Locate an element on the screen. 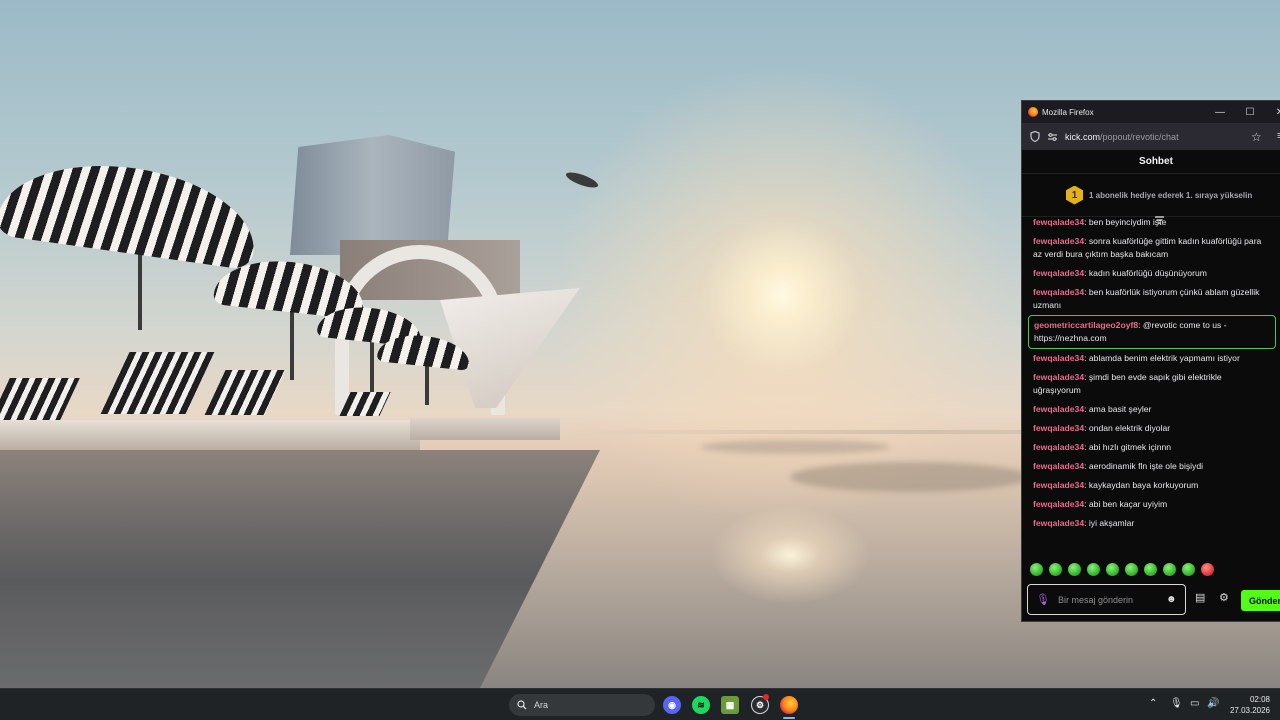  minecraft-icon: ▦ is located at coordinates (730, 705).